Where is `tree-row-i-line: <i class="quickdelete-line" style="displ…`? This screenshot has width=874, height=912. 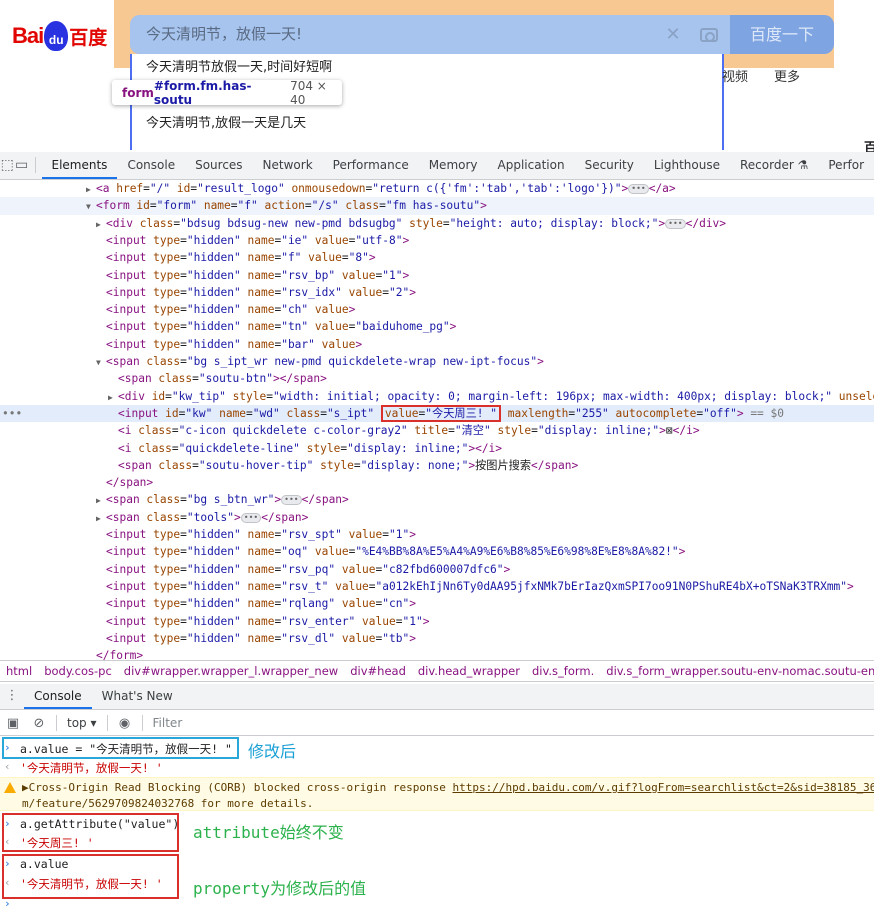
tree-row-i-line: <i class="quickdelete-line" style="displ… is located at coordinates (437, 448).